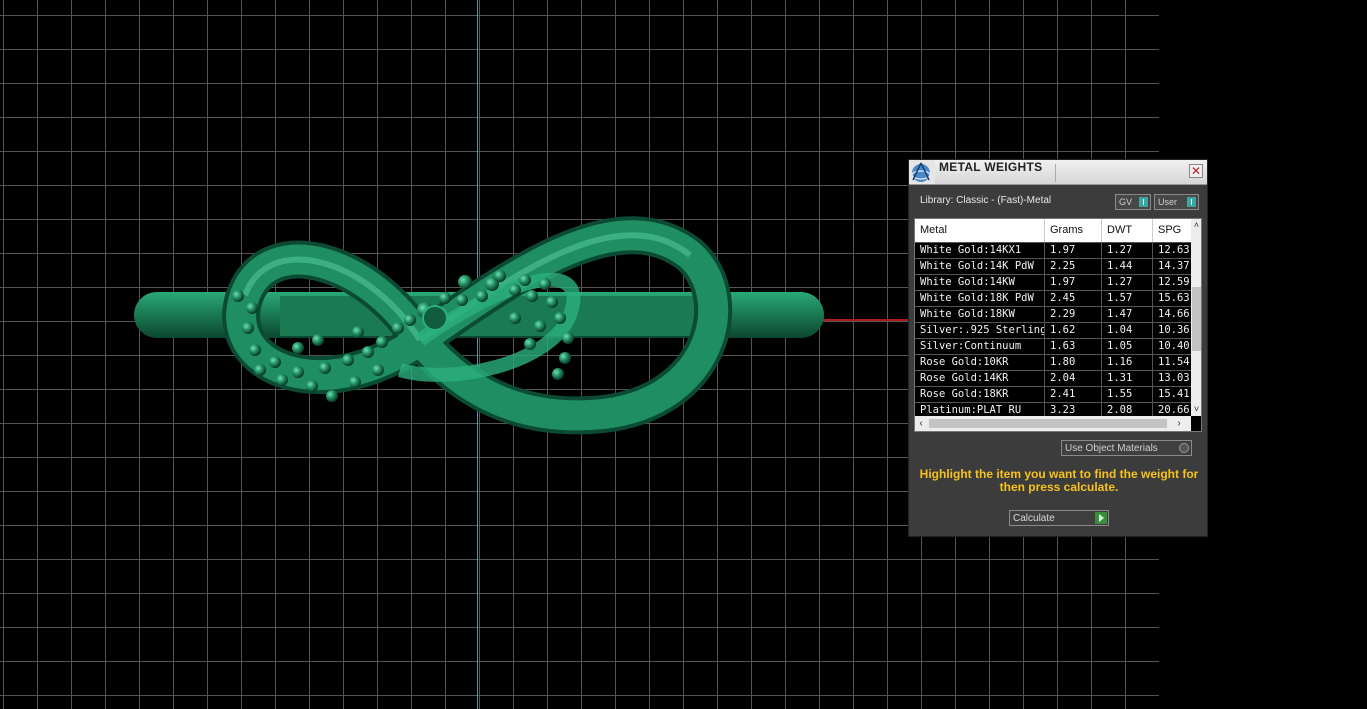  What do you see at coordinates (1174, 394) in the screenshot?
I see `spg-cell: 15.41` at bounding box center [1174, 394].